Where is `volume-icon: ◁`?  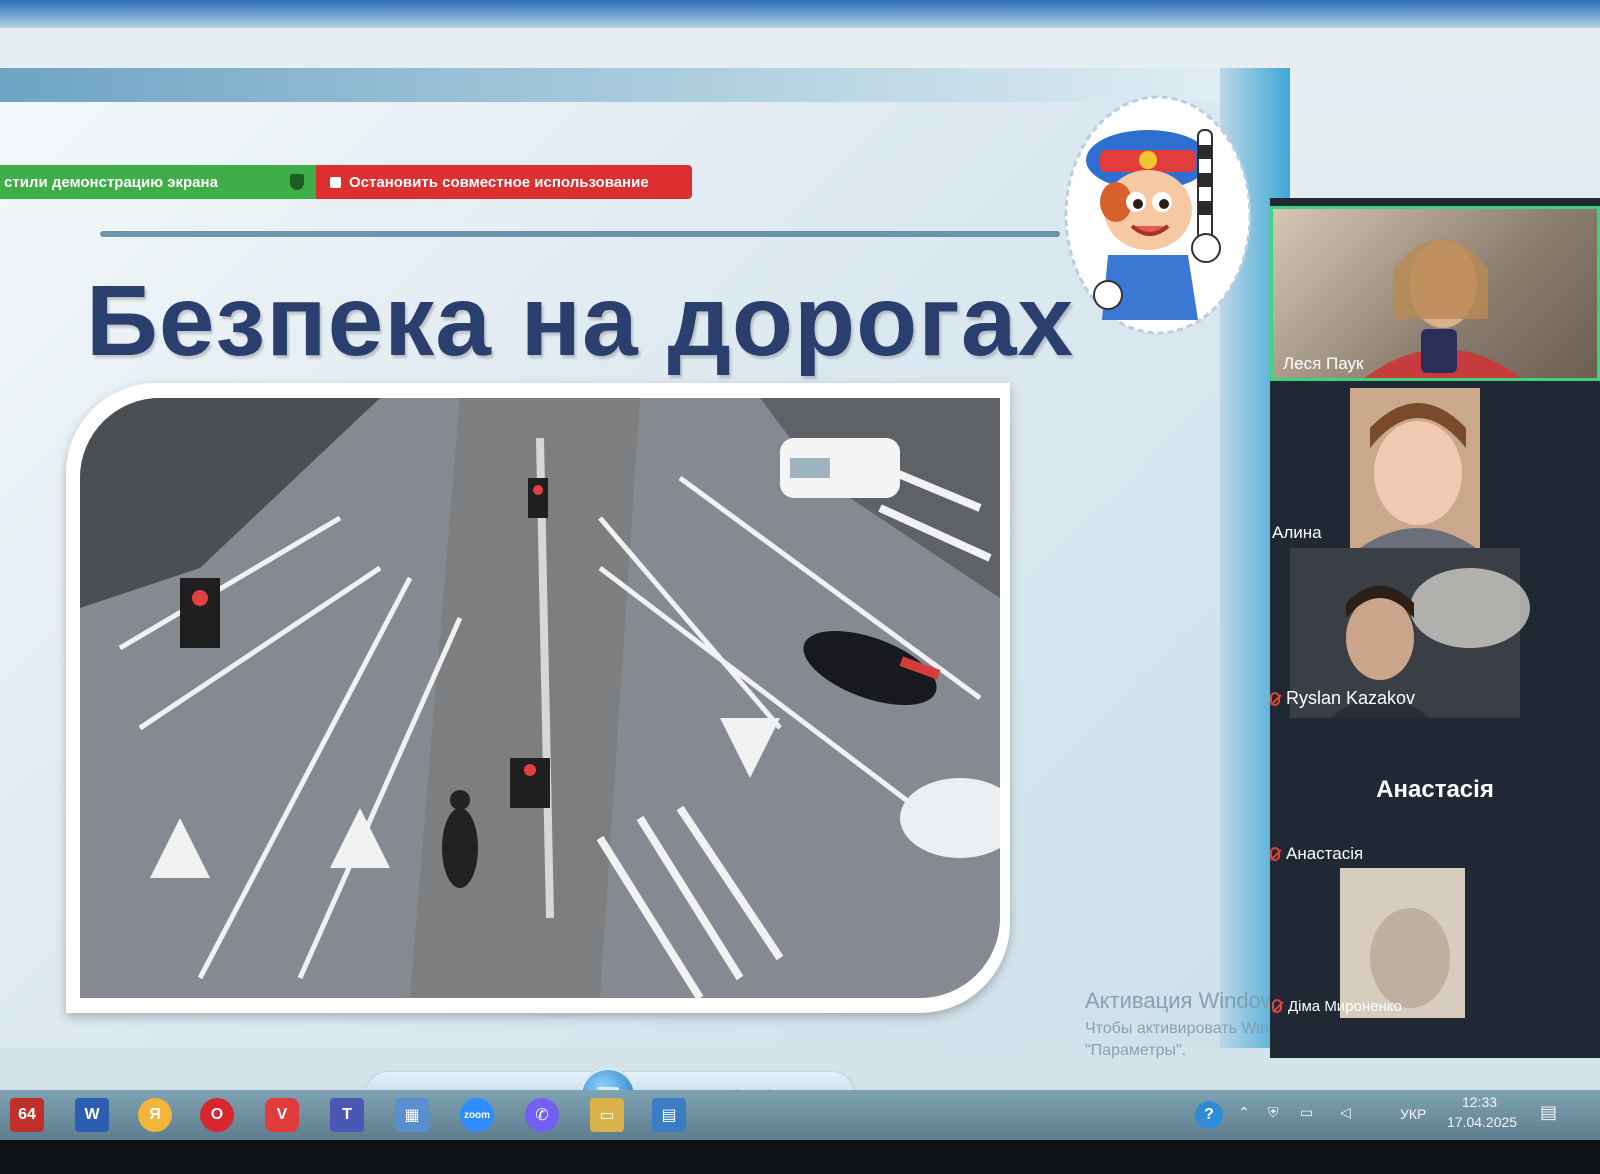 volume-icon: ◁ is located at coordinates (1345, 1112).